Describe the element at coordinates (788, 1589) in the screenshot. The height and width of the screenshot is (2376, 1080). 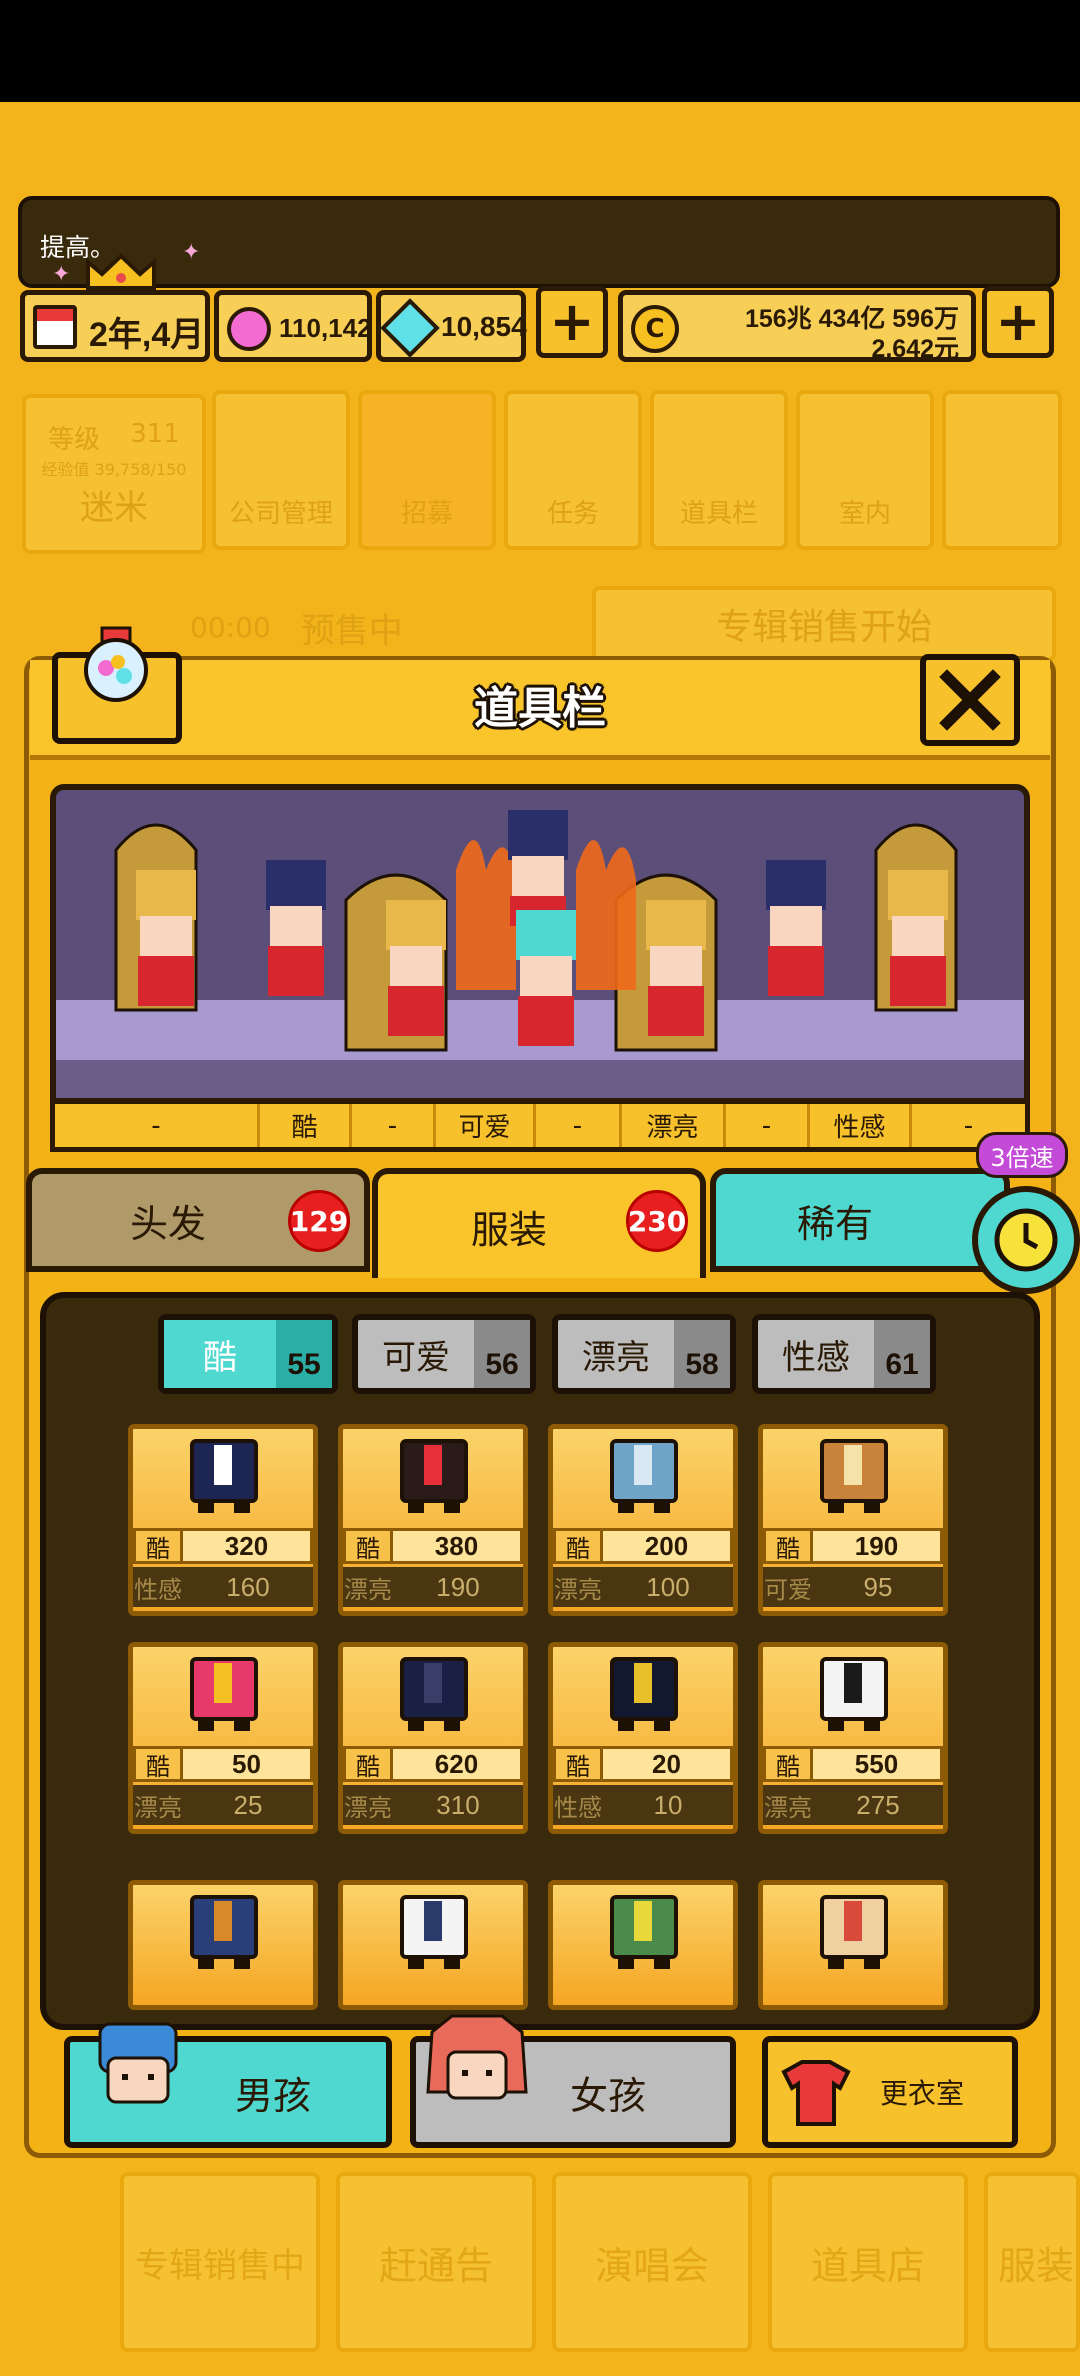
I see `stat-key: 可爱` at that location.